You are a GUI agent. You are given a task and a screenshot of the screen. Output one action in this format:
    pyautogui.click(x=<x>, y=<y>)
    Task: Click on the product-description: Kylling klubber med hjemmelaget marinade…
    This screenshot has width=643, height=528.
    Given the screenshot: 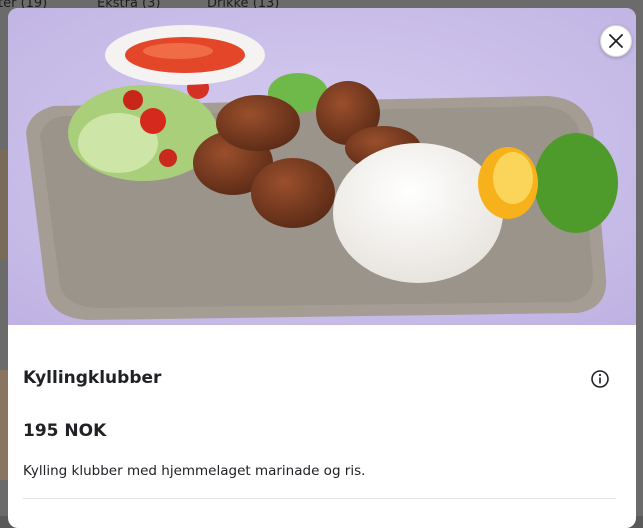 What is the action you would take?
    pyautogui.click(x=194, y=471)
    